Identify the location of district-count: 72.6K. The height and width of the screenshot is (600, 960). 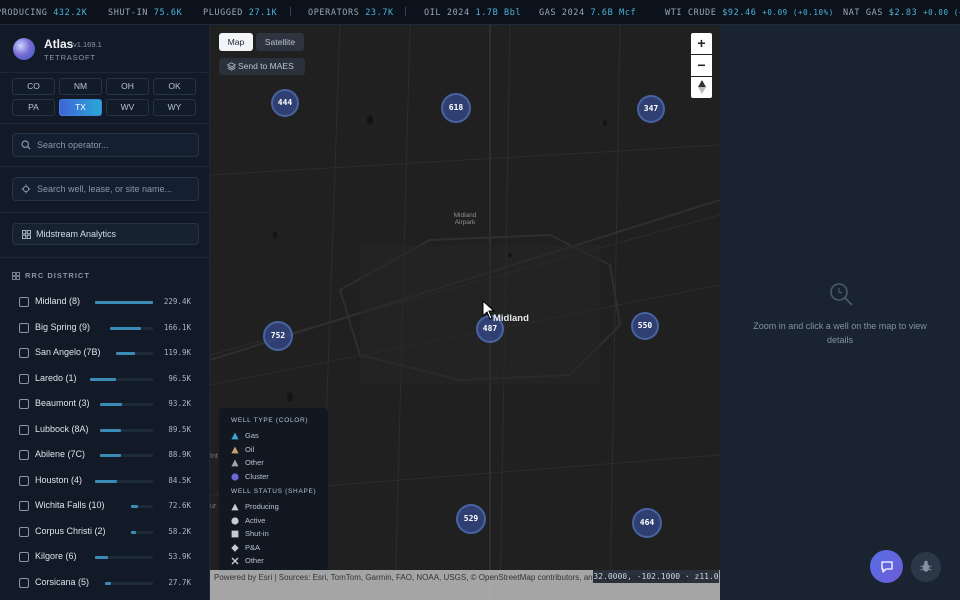
(179, 505).